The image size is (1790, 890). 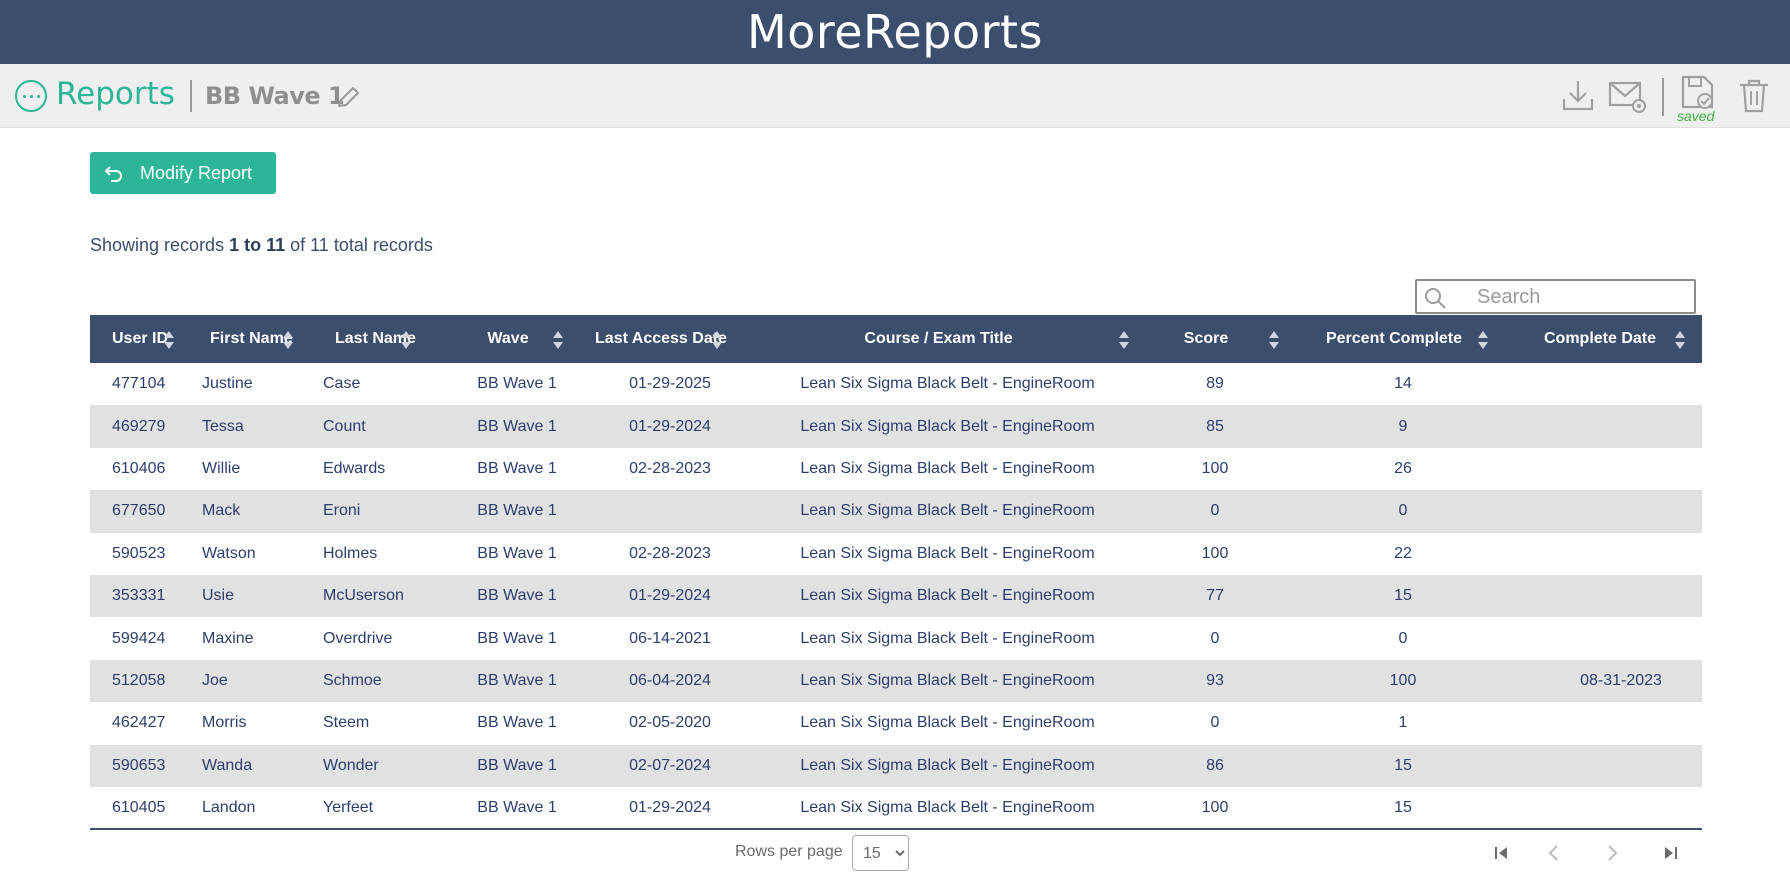 What do you see at coordinates (1435, 298) in the screenshot?
I see `search-icon` at bounding box center [1435, 298].